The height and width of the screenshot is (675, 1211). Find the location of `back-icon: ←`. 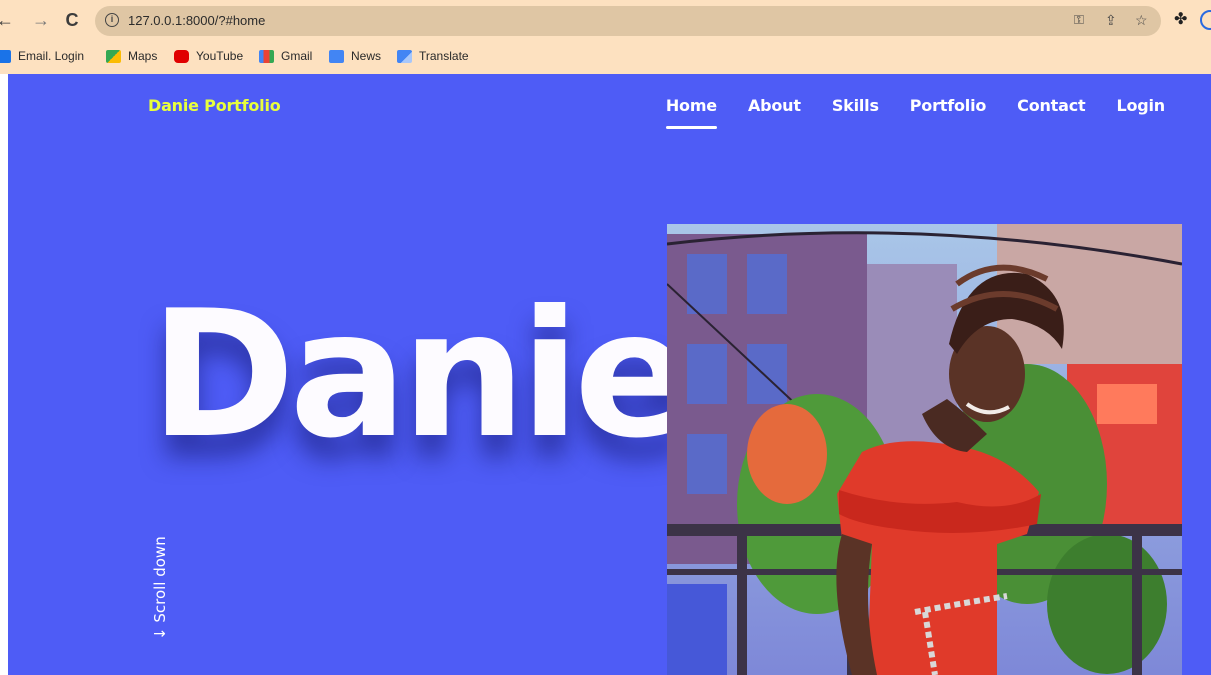

back-icon: ← is located at coordinates (8, 20).